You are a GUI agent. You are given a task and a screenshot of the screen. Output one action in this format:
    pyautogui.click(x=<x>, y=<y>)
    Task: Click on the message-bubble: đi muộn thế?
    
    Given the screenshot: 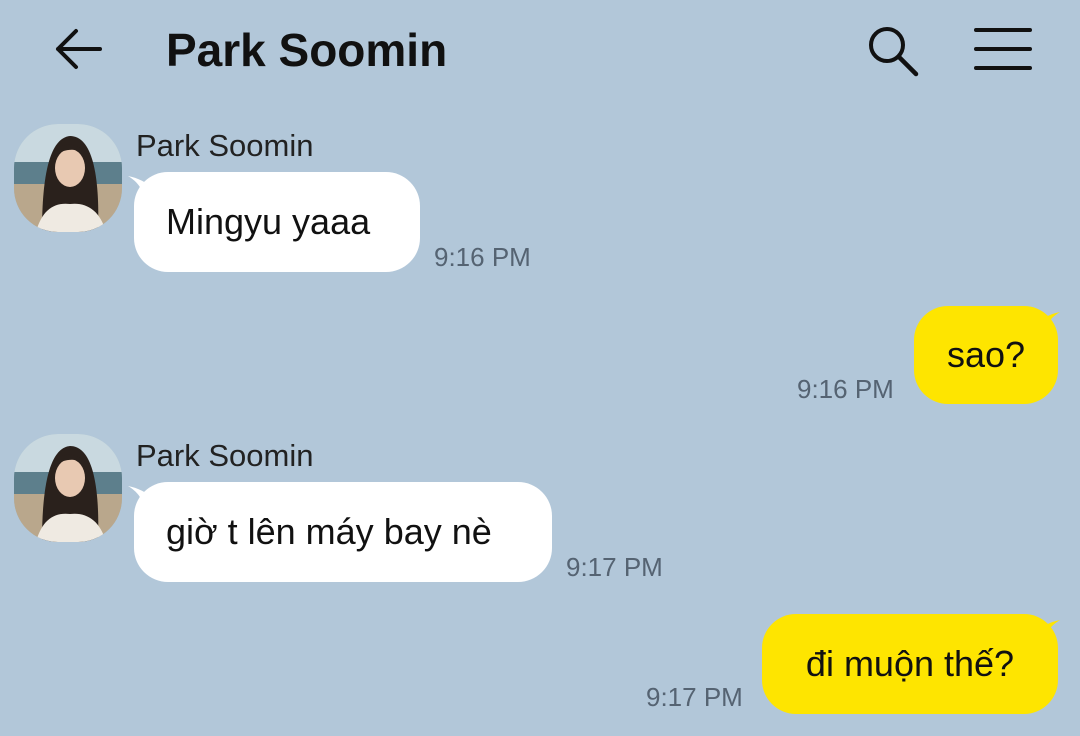 What is the action you would take?
    pyautogui.click(x=910, y=664)
    